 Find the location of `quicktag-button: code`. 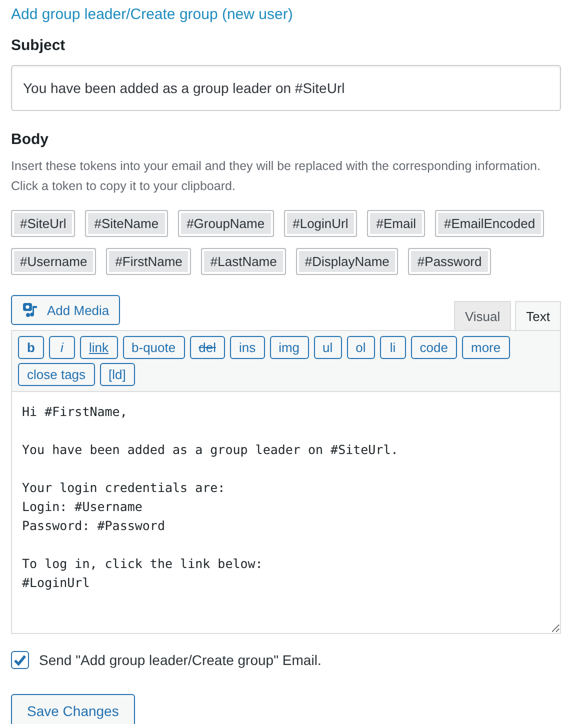

quicktag-button: code is located at coordinates (433, 347).